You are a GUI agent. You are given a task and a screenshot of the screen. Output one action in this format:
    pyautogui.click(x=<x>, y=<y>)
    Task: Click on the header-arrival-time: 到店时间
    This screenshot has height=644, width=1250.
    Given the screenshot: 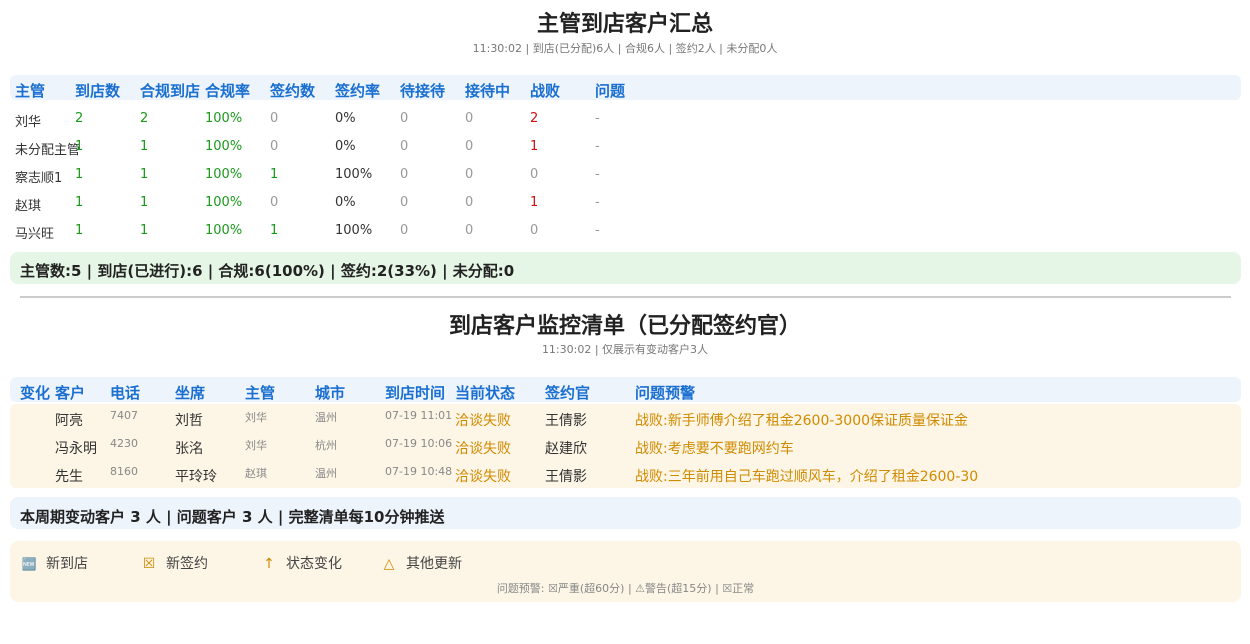 What is the action you would take?
    pyautogui.click(x=415, y=393)
    